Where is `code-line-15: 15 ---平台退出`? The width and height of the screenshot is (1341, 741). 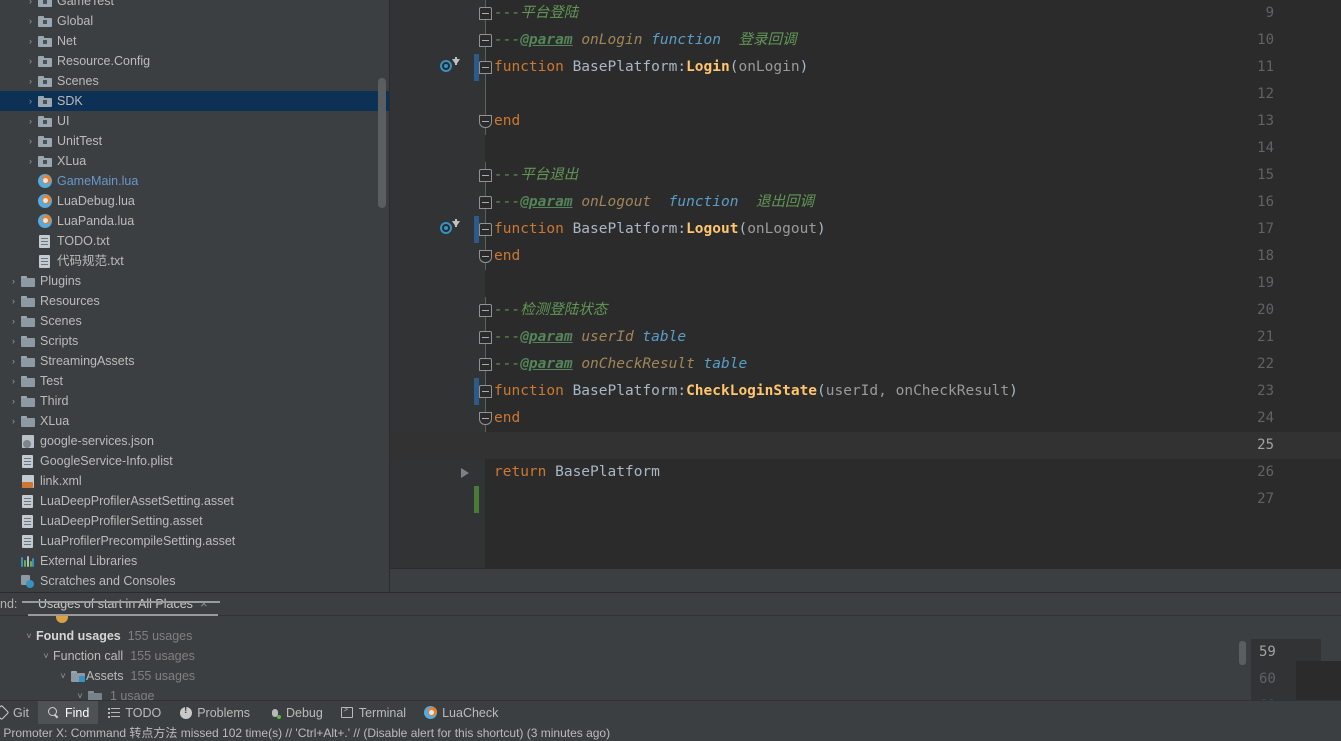 code-line-15: 15 ---平台退出 is located at coordinates (865, 175).